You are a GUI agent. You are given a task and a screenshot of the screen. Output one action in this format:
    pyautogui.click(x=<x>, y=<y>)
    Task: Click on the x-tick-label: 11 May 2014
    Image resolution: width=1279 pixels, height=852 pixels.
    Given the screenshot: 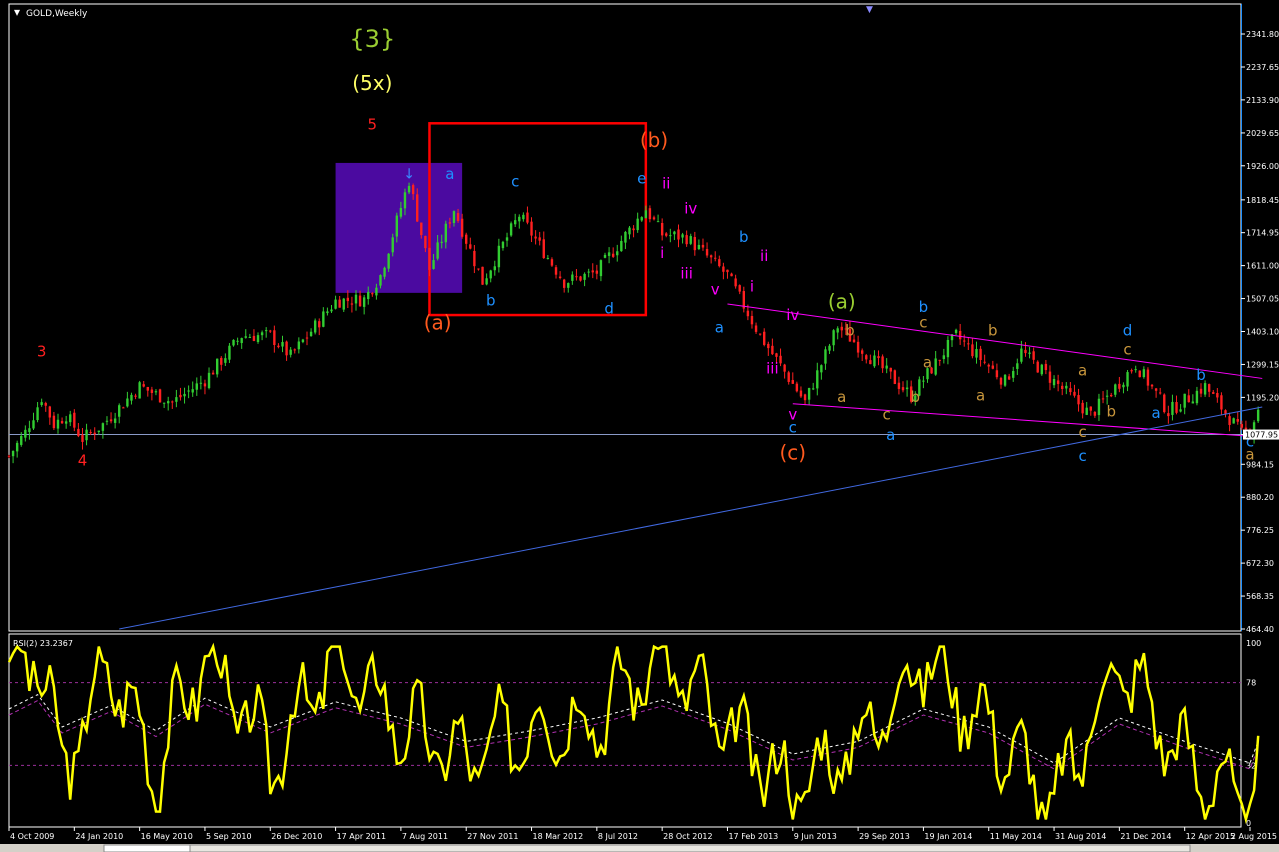 What is the action you would take?
    pyautogui.click(x=1016, y=836)
    